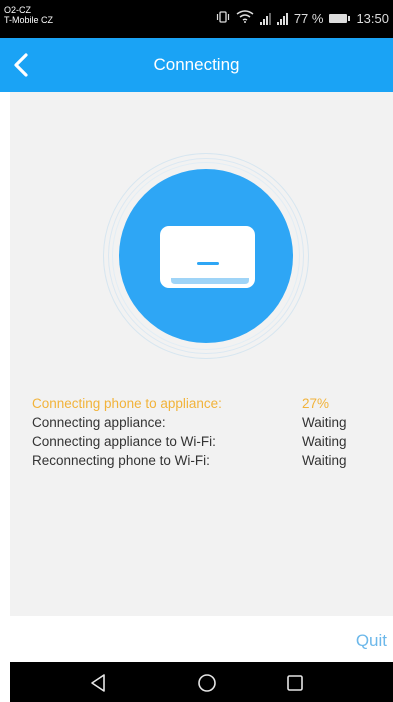  Describe the element at coordinates (121, 460) in the screenshot. I see `step-label: Reconnecting phone to Wi-Fi:` at that location.